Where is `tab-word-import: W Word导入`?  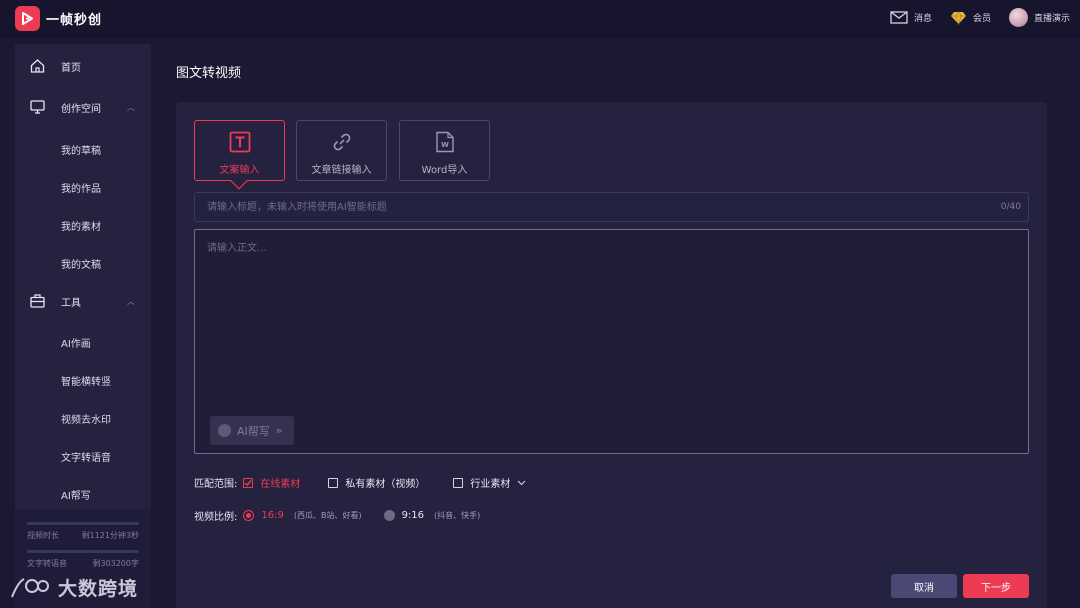
tab-word-import: W Word导入 is located at coordinates (444, 150).